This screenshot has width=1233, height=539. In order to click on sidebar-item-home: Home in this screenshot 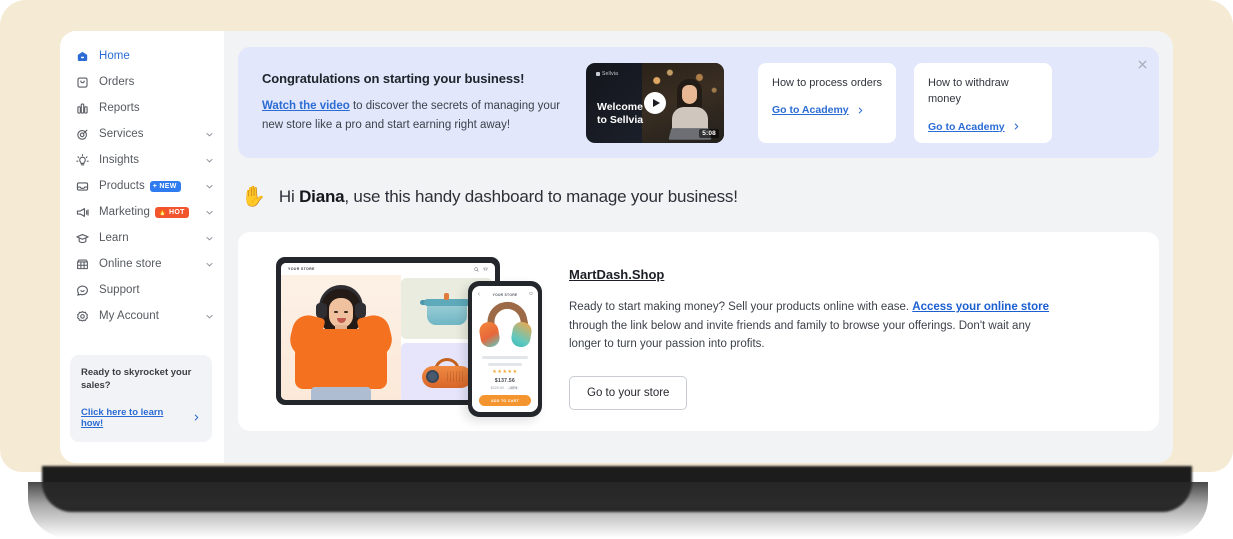, I will do `click(142, 56)`.